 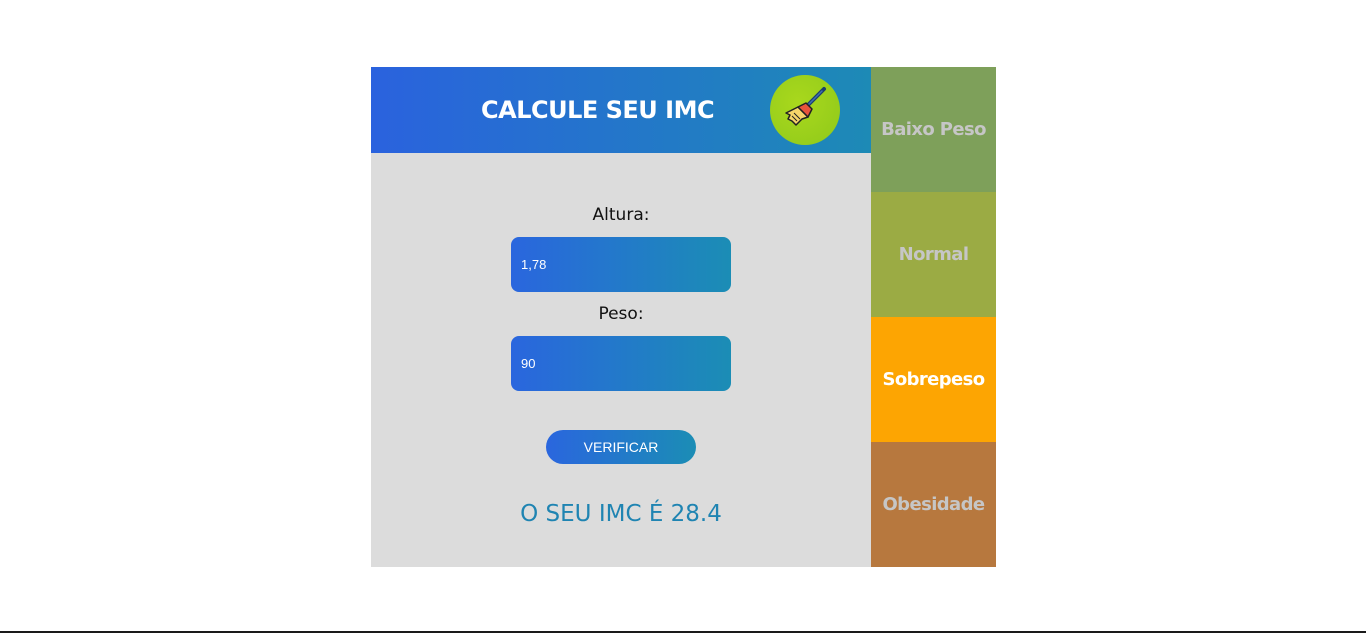 I want to click on weight-input, so click(x=621, y=363).